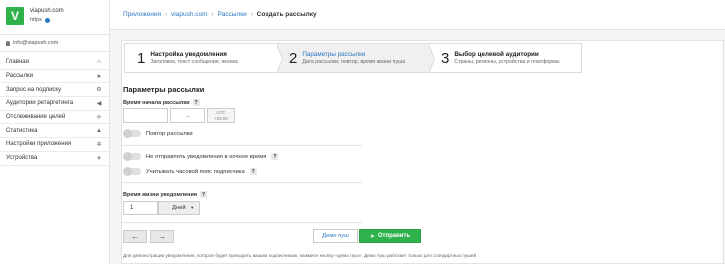 The image size is (725, 264). What do you see at coordinates (132, 156) in the screenshot?
I see `no-night-toggle` at bounding box center [132, 156].